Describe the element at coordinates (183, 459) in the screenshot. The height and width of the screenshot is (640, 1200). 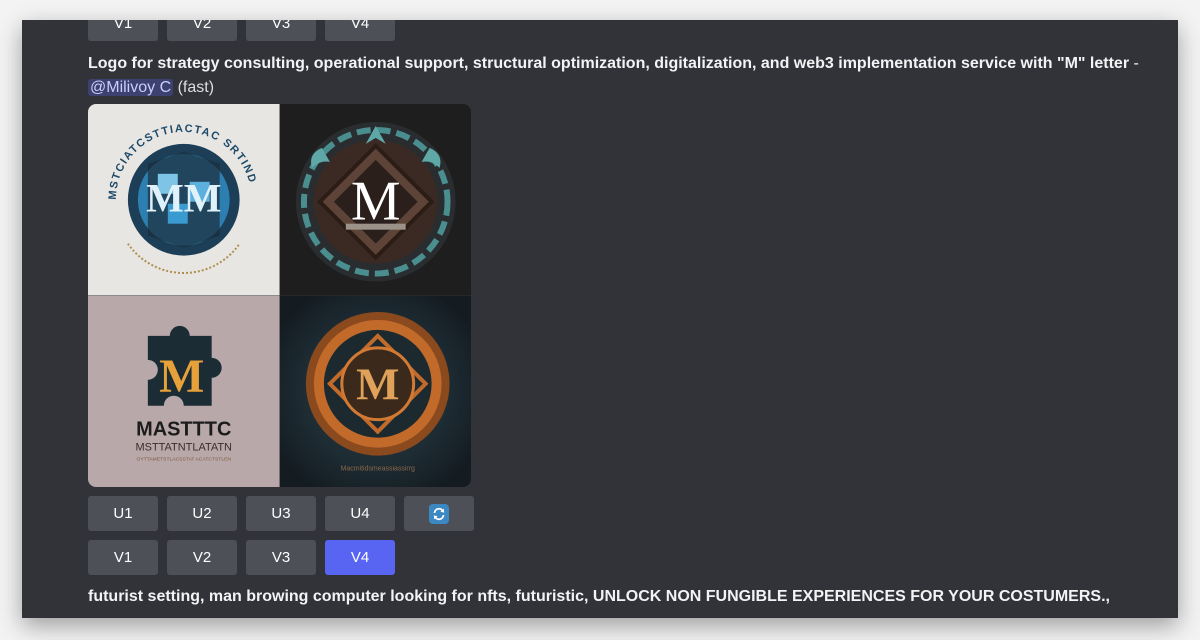
I see `tile3-tagline: OYTTAMETSTLACSSTAT ACATCTSTLEN` at that location.